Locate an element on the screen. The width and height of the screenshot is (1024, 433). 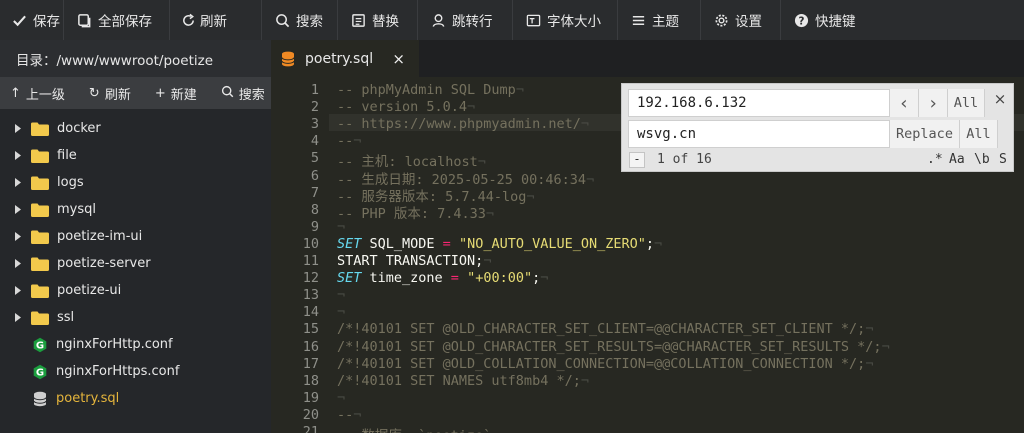
close-search-icon: × is located at coordinates (1000, 101).